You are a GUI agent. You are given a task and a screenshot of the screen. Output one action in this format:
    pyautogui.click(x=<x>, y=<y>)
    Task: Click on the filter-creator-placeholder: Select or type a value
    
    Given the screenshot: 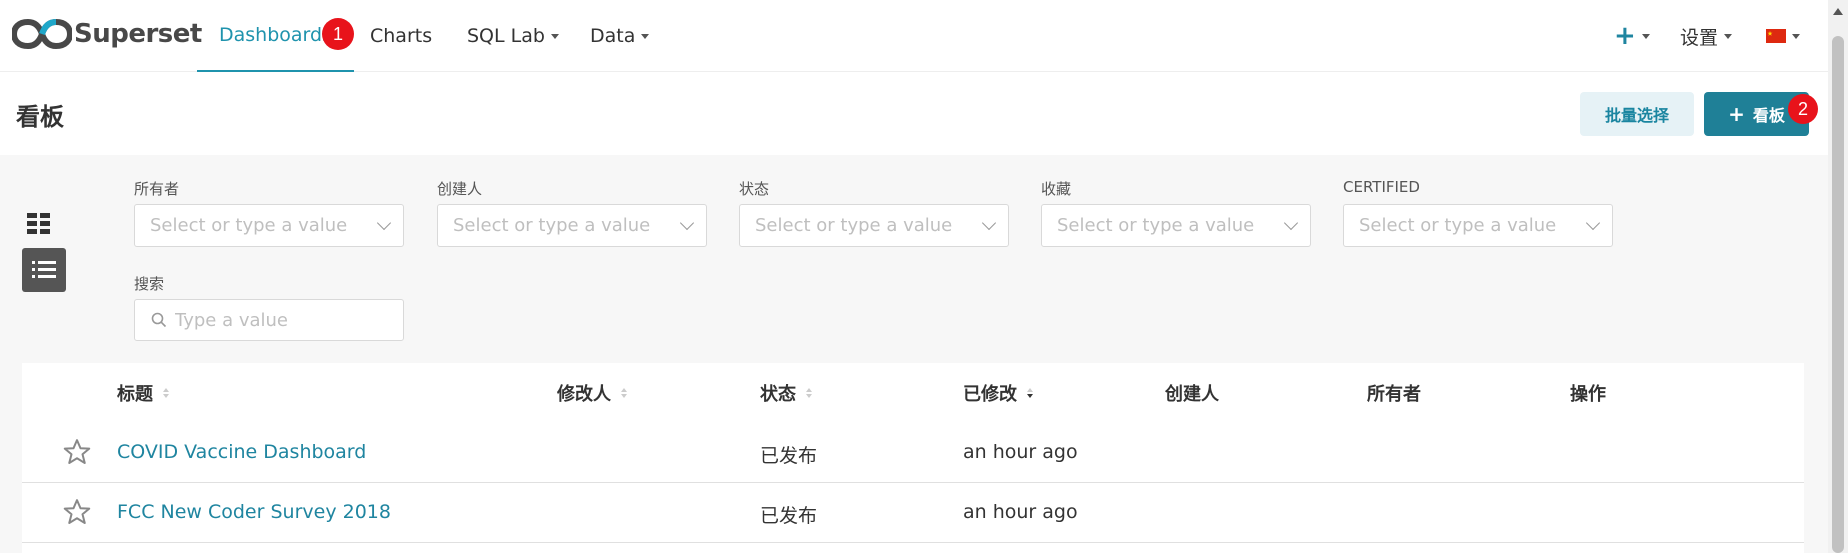 What is the action you would take?
    pyautogui.click(x=552, y=225)
    